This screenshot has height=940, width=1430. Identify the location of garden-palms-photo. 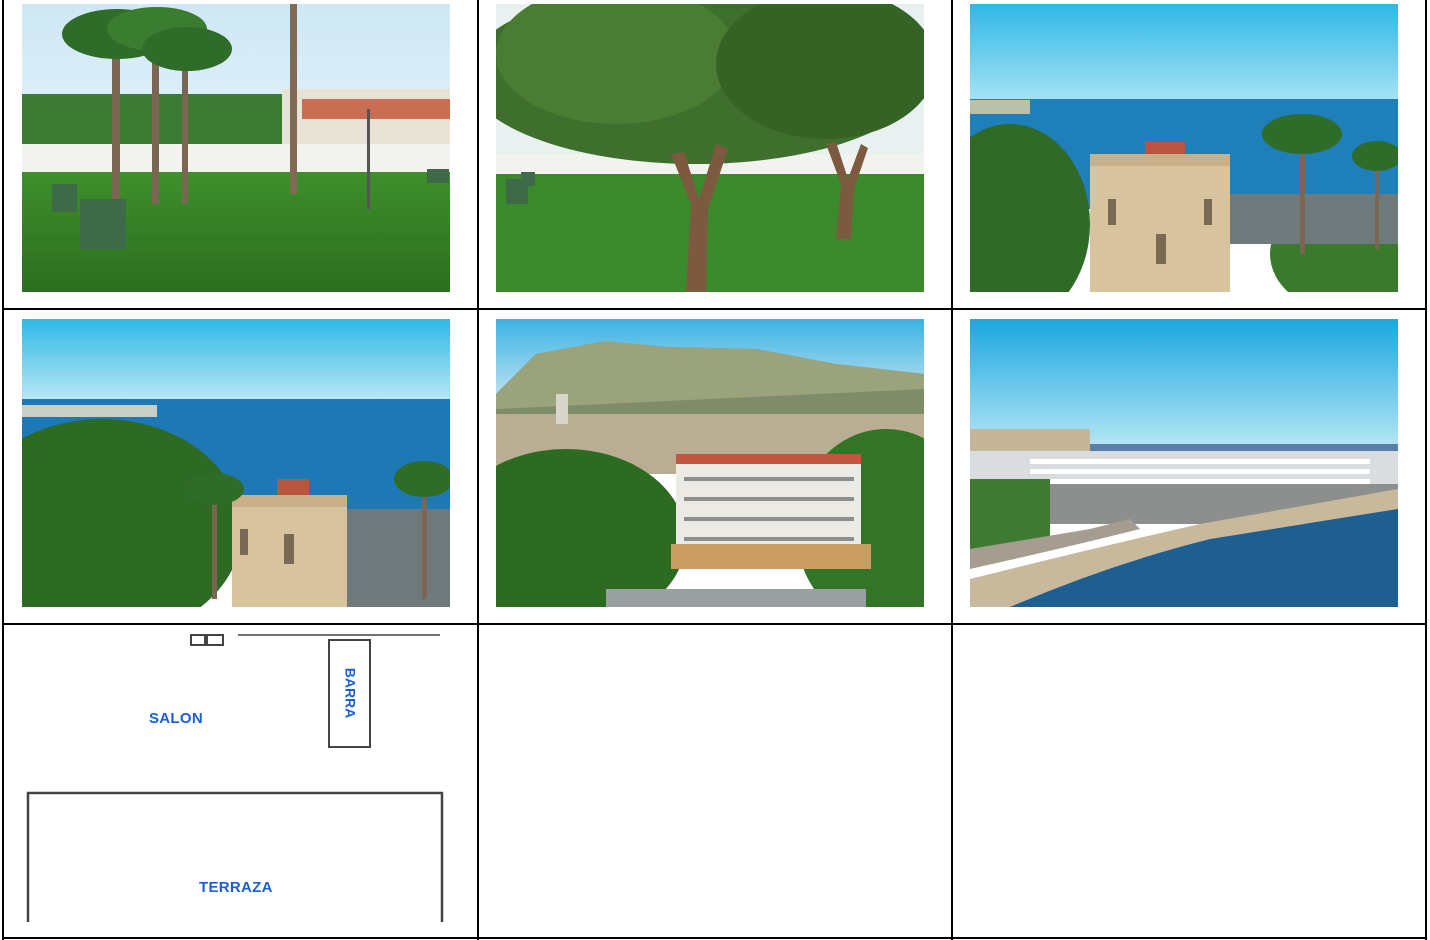
(236, 148).